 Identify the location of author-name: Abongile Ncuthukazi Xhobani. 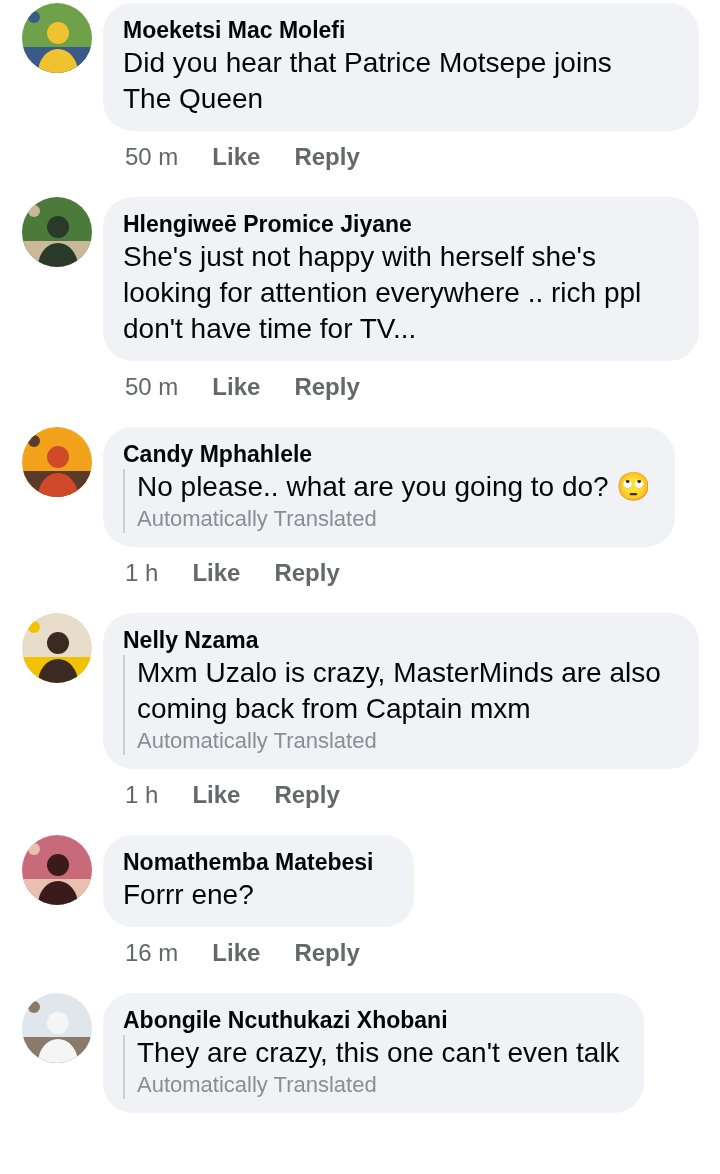
(371, 1020).